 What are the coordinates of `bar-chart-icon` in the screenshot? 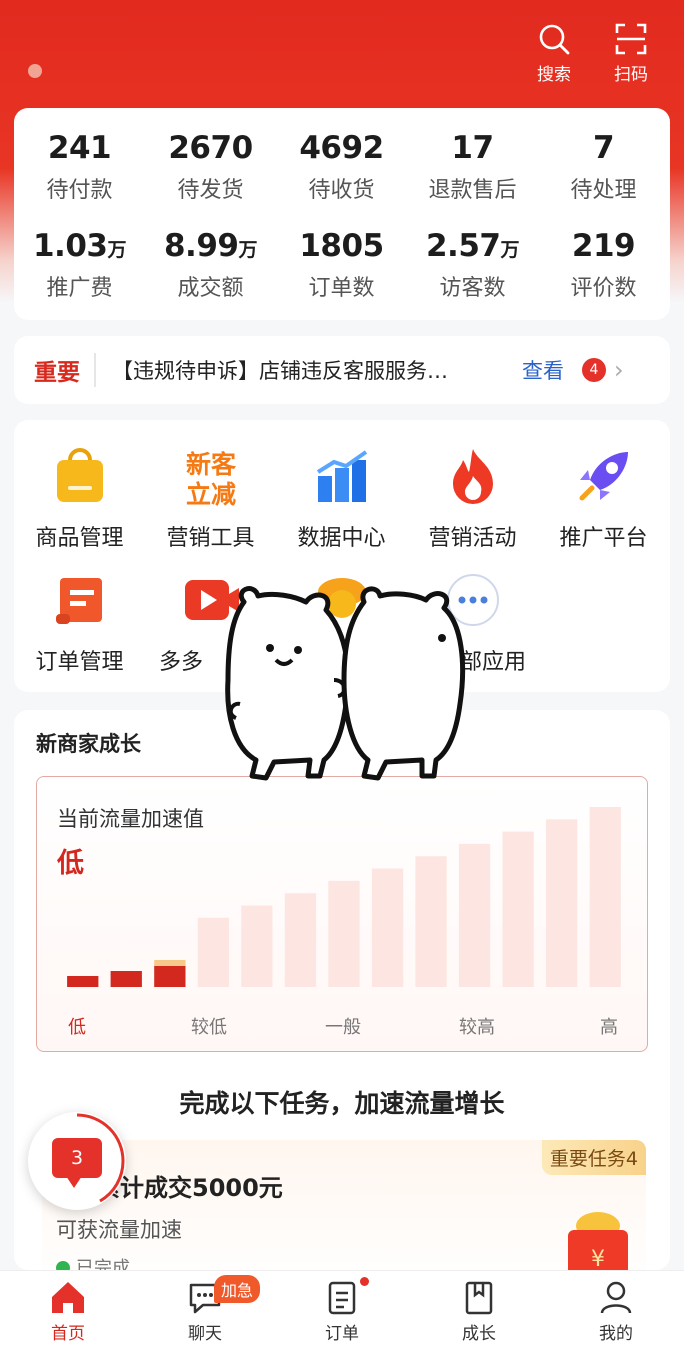 It's located at (341, 476).